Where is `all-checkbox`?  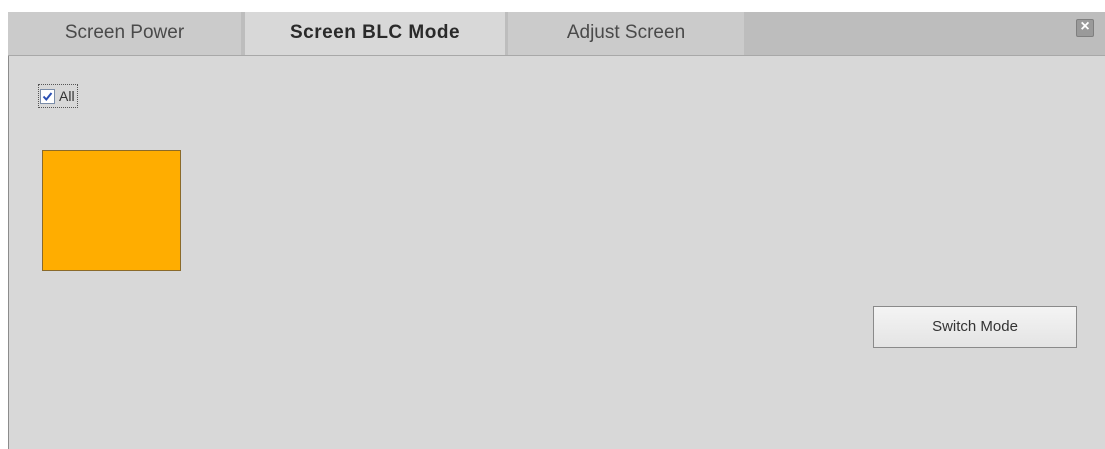 all-checkbox is located at coordinates (47, 96).